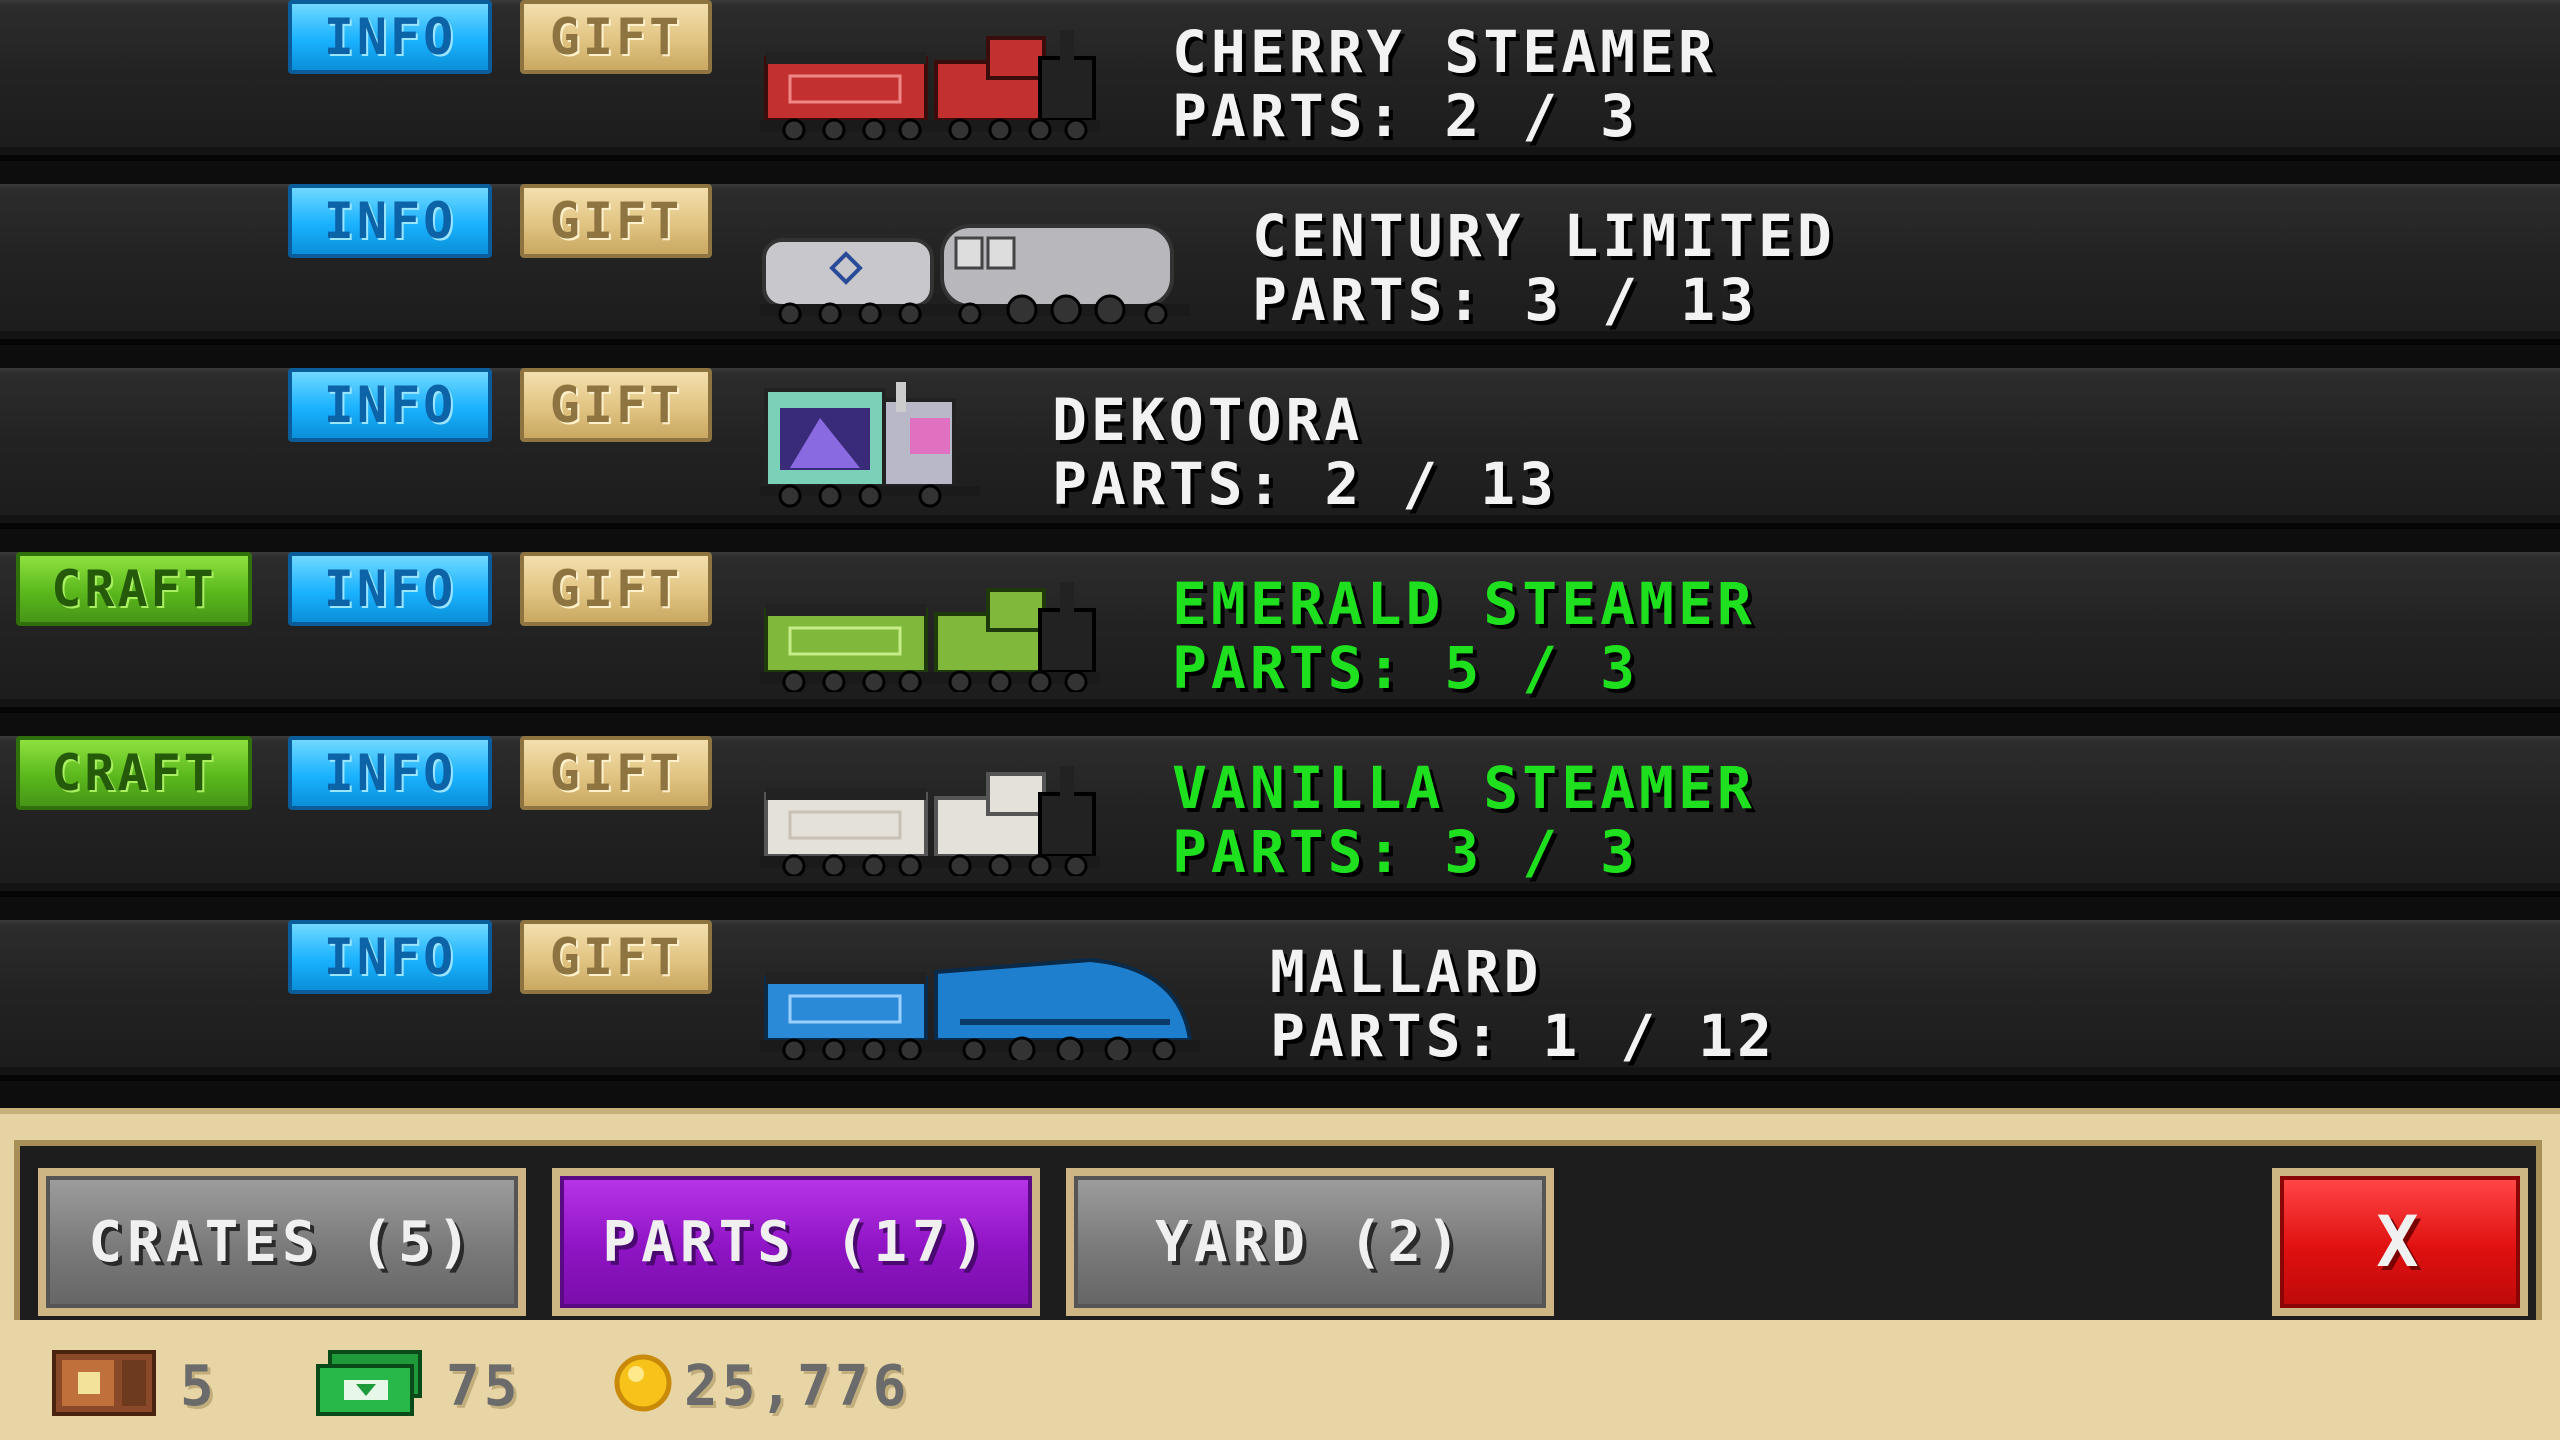 This screenshot has height=1440, width=2560. I want to click on vanilla-steamer-sprite, so click(930, 821).